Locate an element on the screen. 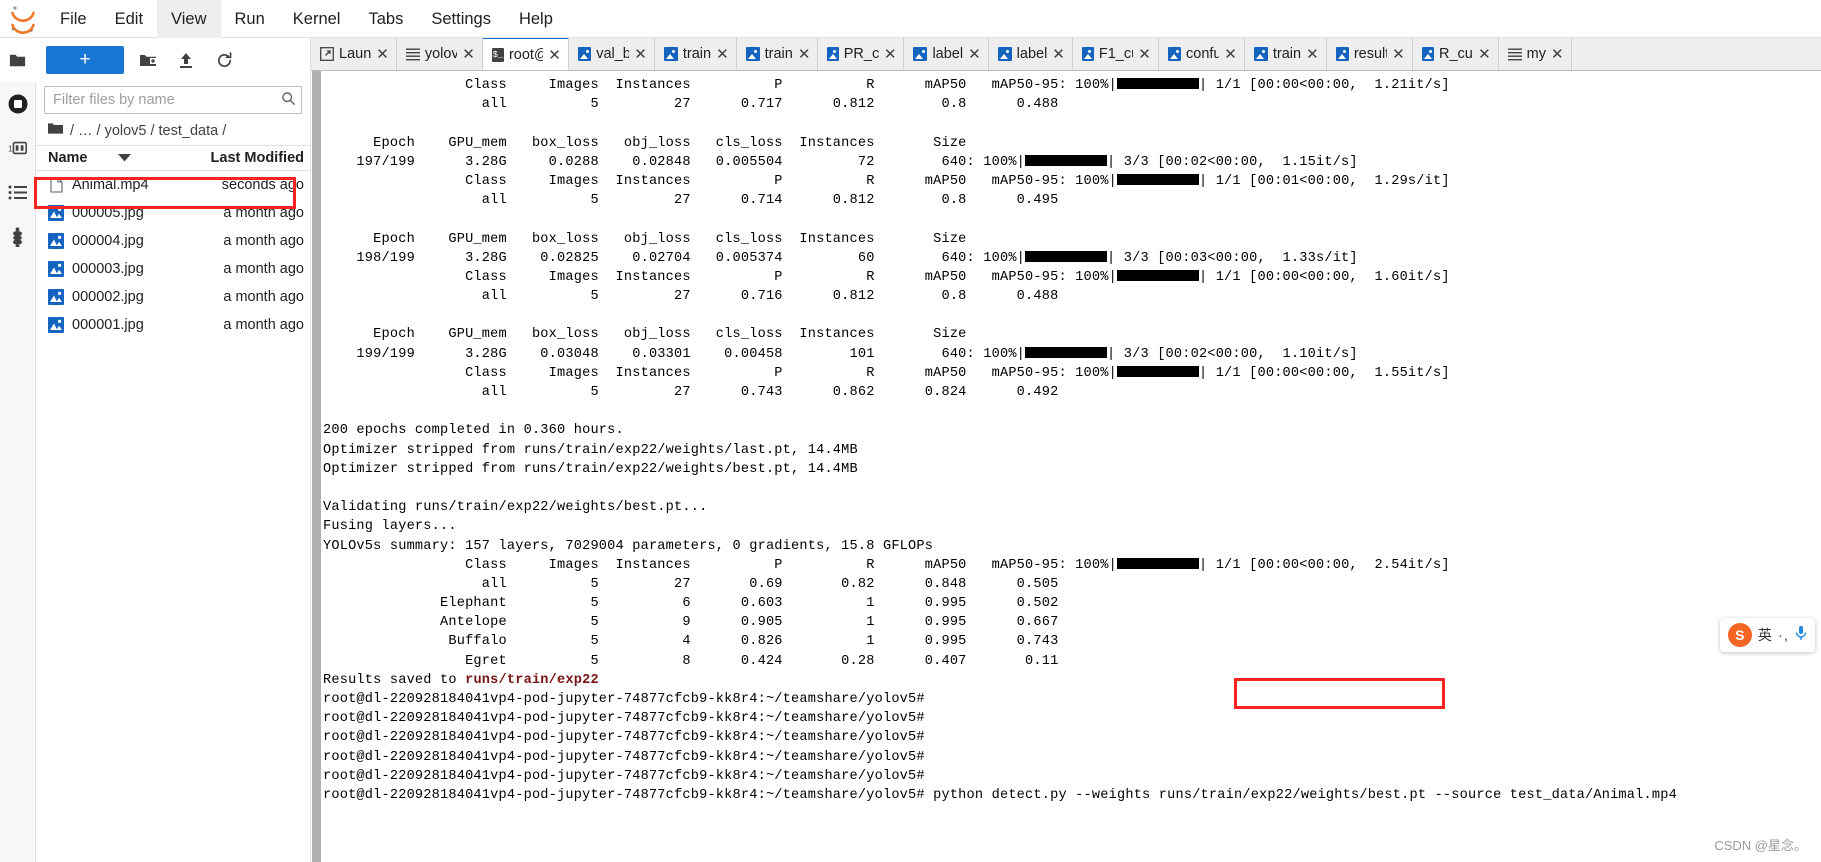  menu-item-help: Help is located at coordinates (536, 19).